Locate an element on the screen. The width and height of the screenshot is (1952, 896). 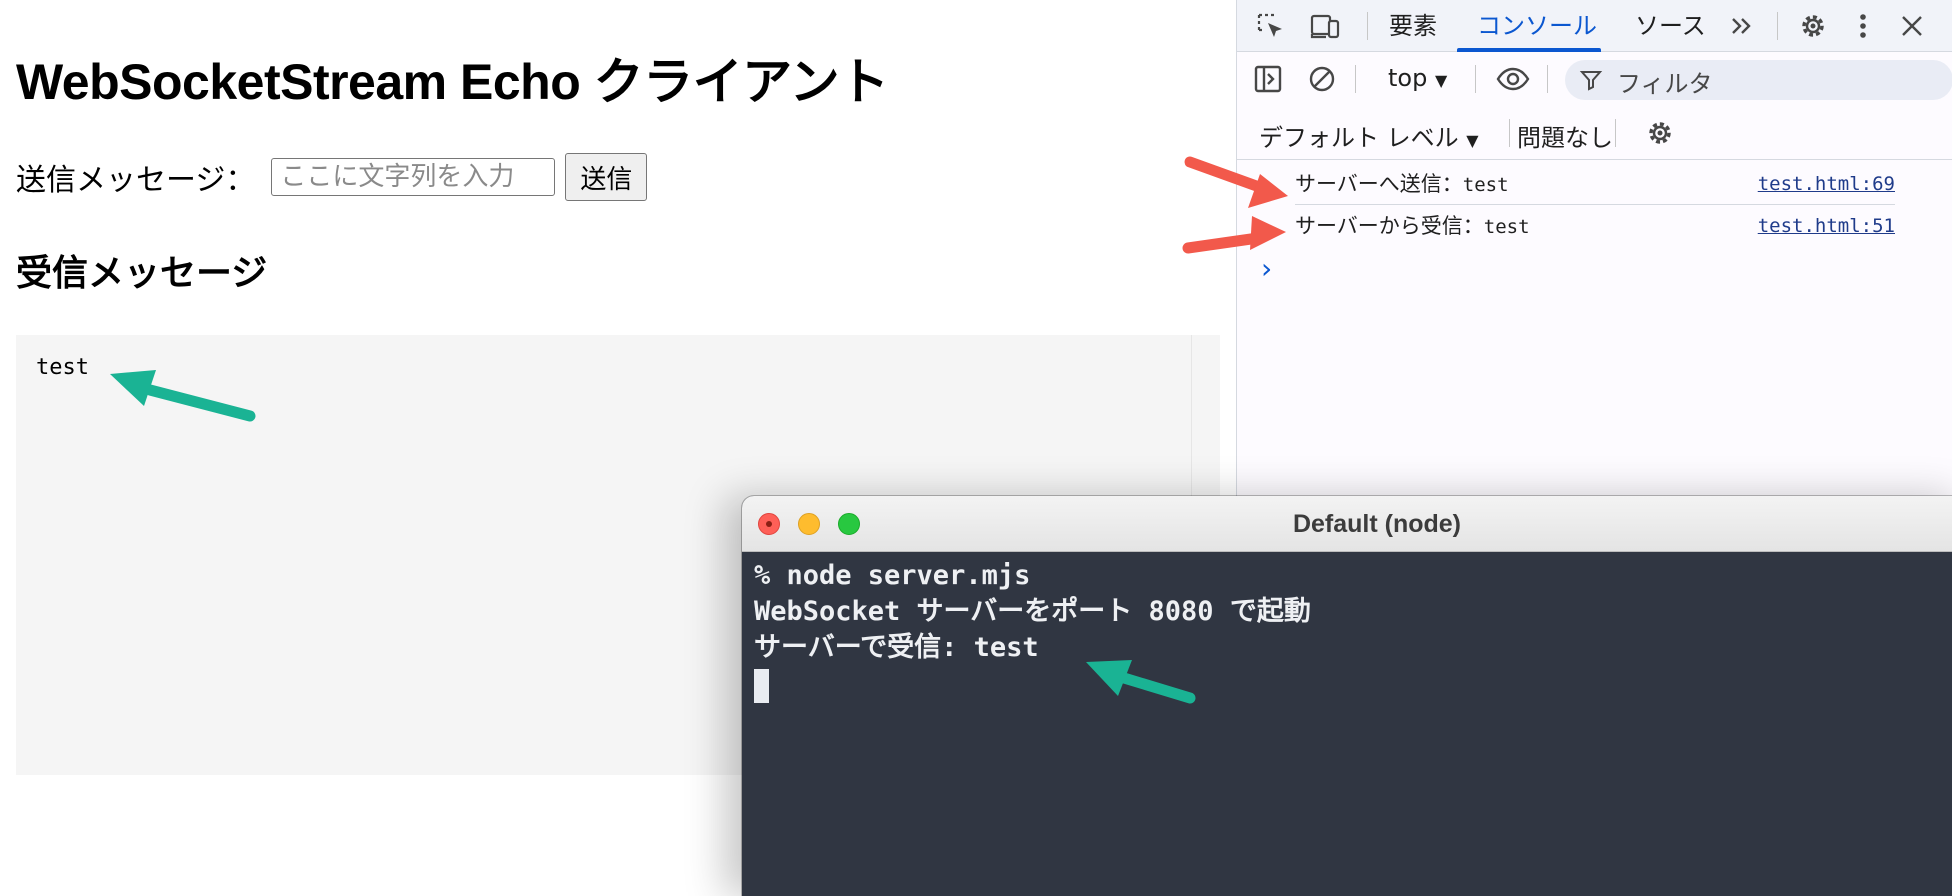
console-level-toolbar: デフォルト レベル ▼ 問題なし is located at coordinates (1594, 133).